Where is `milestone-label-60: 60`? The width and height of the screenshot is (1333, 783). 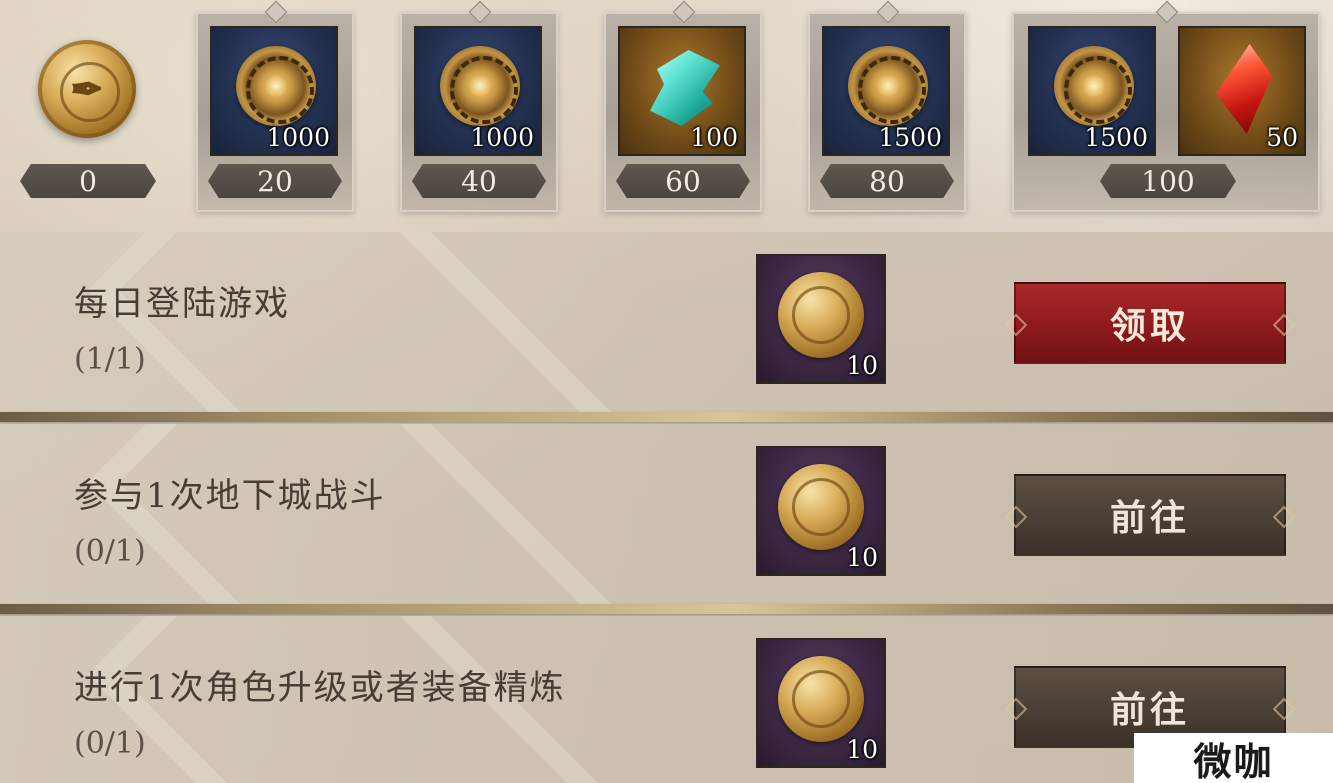
milestone-label-60: 60 is located at coordinates (683, 181).